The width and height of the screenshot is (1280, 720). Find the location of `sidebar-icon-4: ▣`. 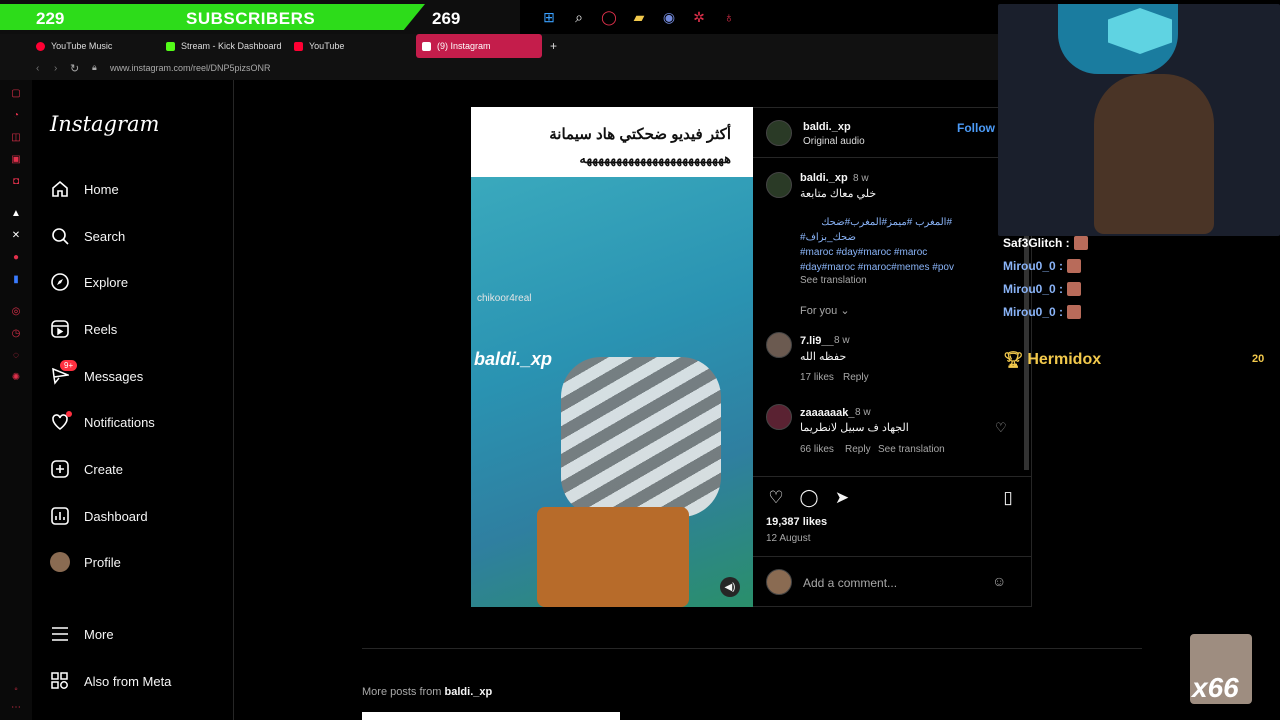

sidebar-icon-4: ▣ is located at coordinates (16, 160).